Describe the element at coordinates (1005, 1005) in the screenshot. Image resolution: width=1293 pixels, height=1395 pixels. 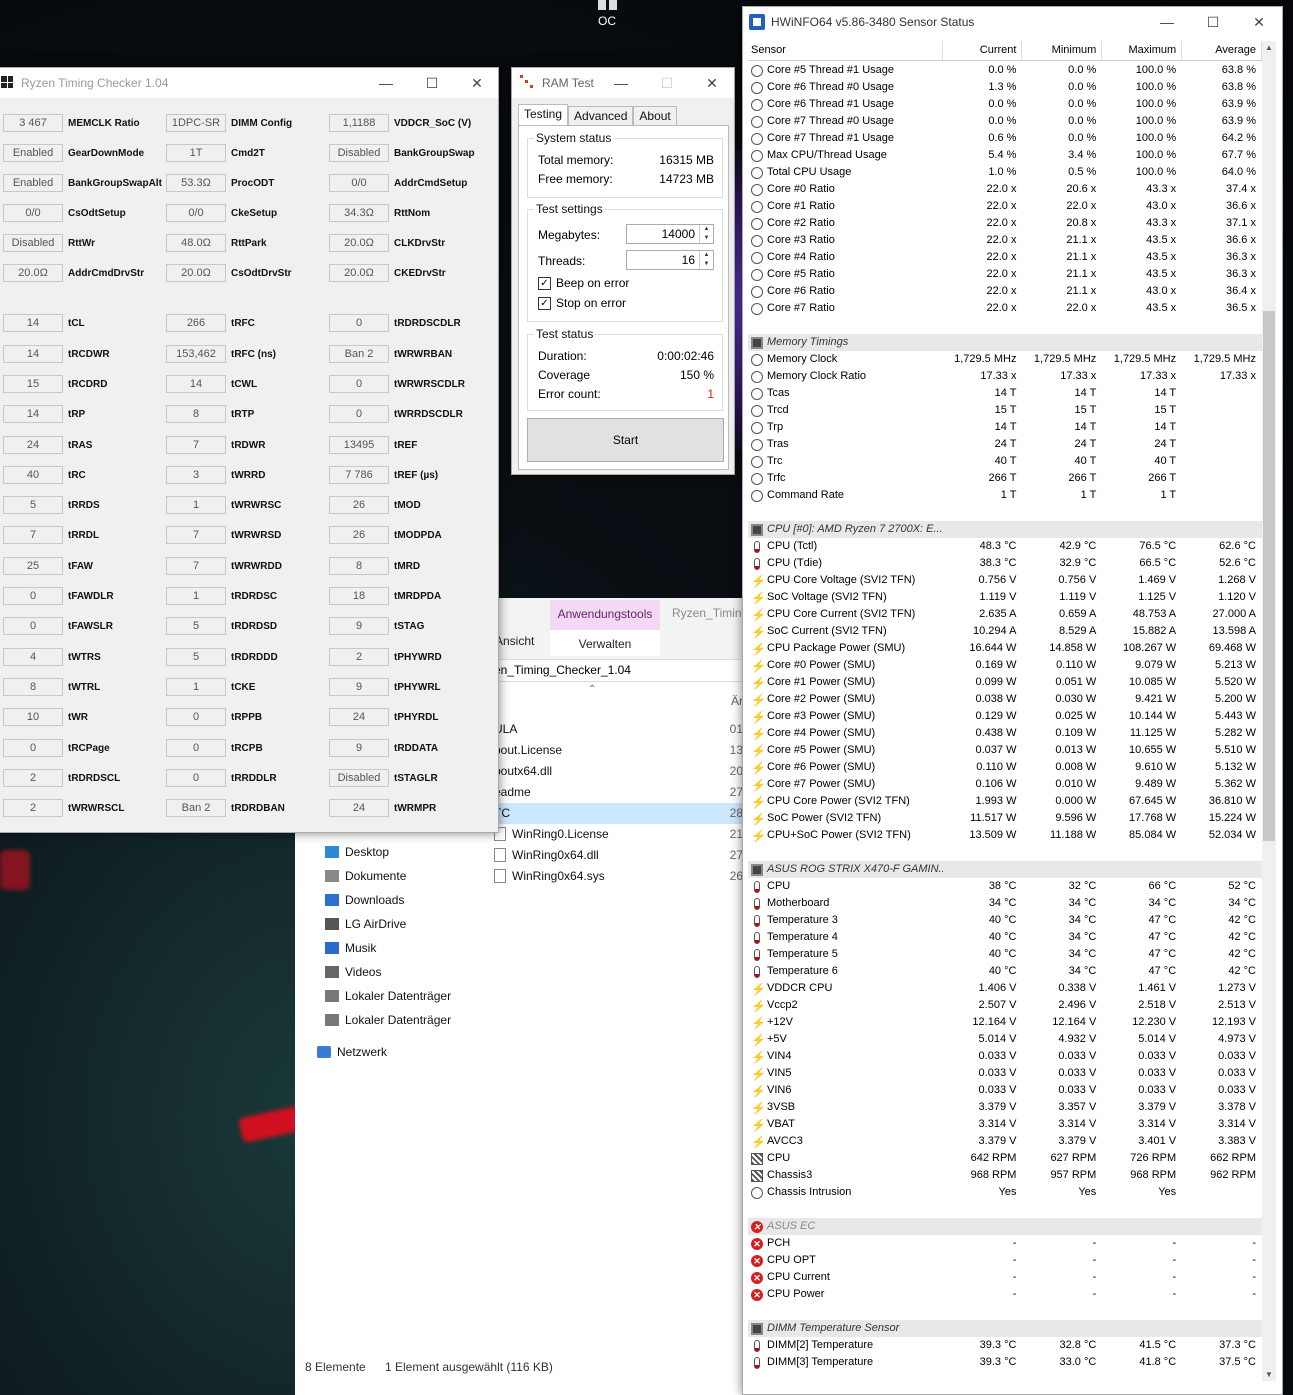
I see `sensor-row: ⚡ Vccp2 2.507 V 2.496 V 2.518 V 2.513 V` at that location.